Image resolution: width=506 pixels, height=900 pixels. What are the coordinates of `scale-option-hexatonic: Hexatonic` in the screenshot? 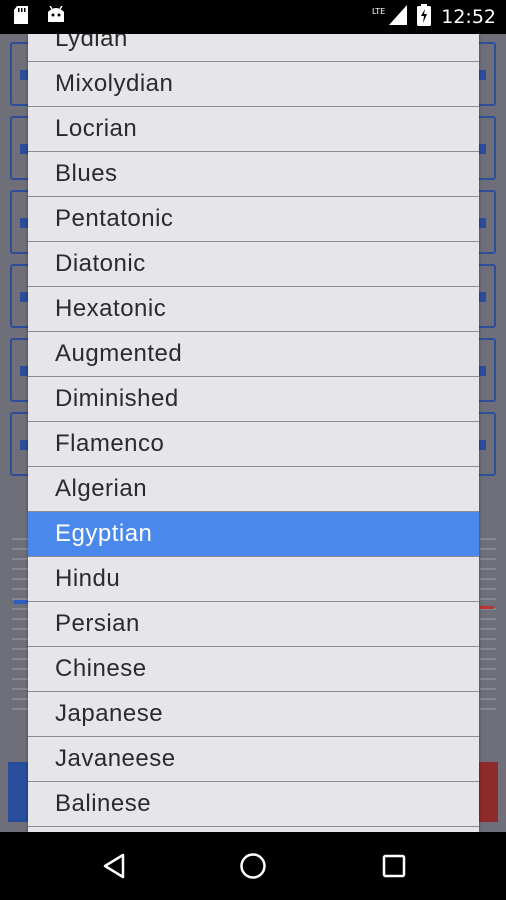 It's located at (253, 309).